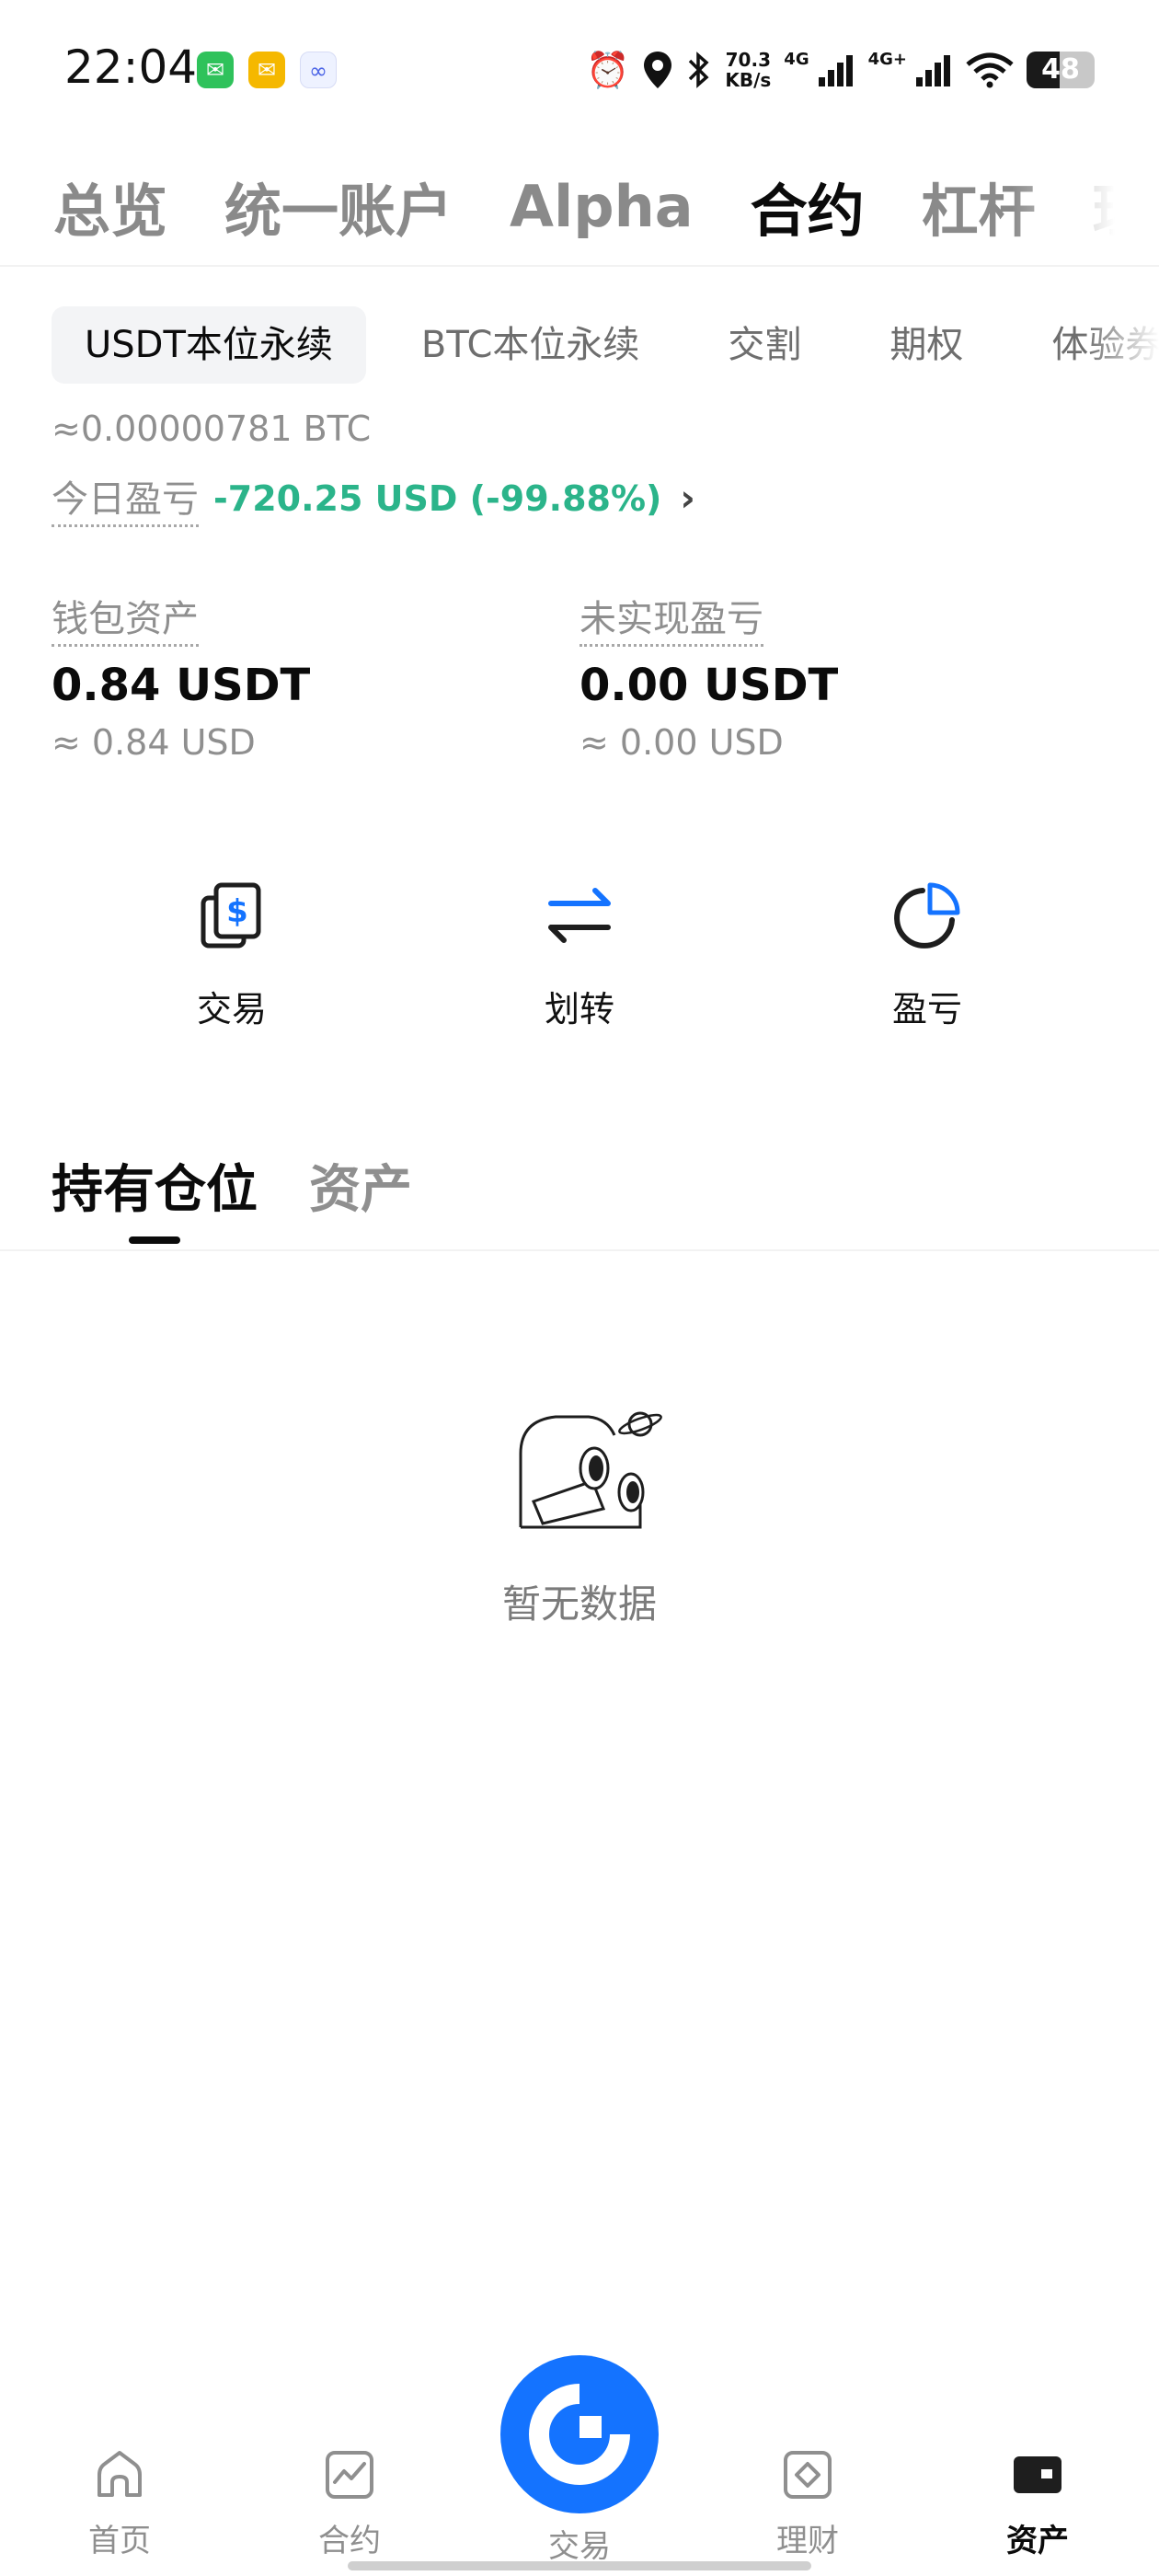  What do you see at coordinates (131, 67) in the screenshot?
I see `status-time: 22:04` at bounding box center [131, 67].